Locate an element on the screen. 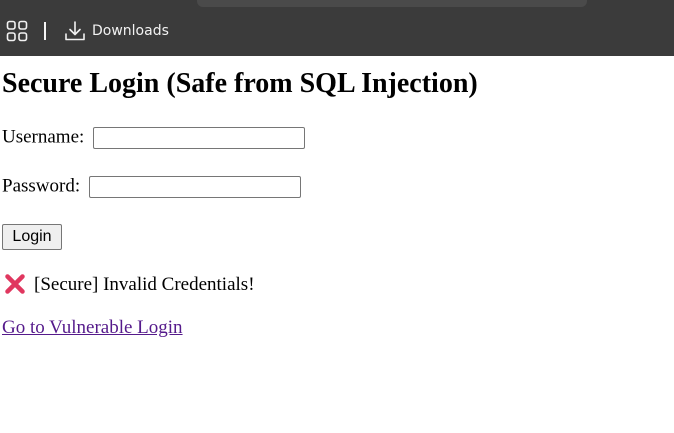  download-icon is located at coordinates (75, 31).